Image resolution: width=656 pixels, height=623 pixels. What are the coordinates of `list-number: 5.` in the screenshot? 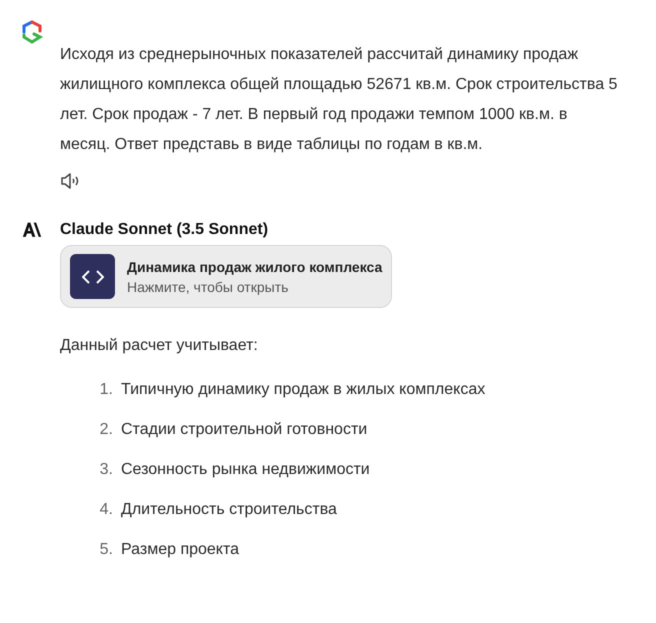 It's located at (105, 550).